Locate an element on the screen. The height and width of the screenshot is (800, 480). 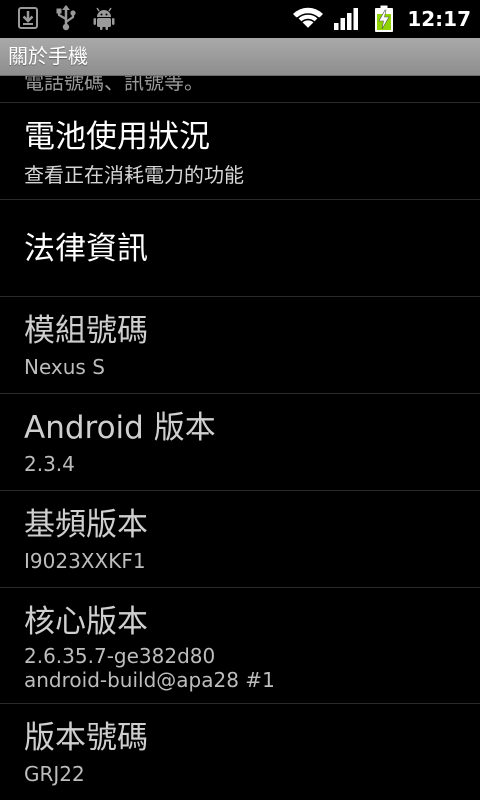
download-icon is located at coordinates (28, 20).